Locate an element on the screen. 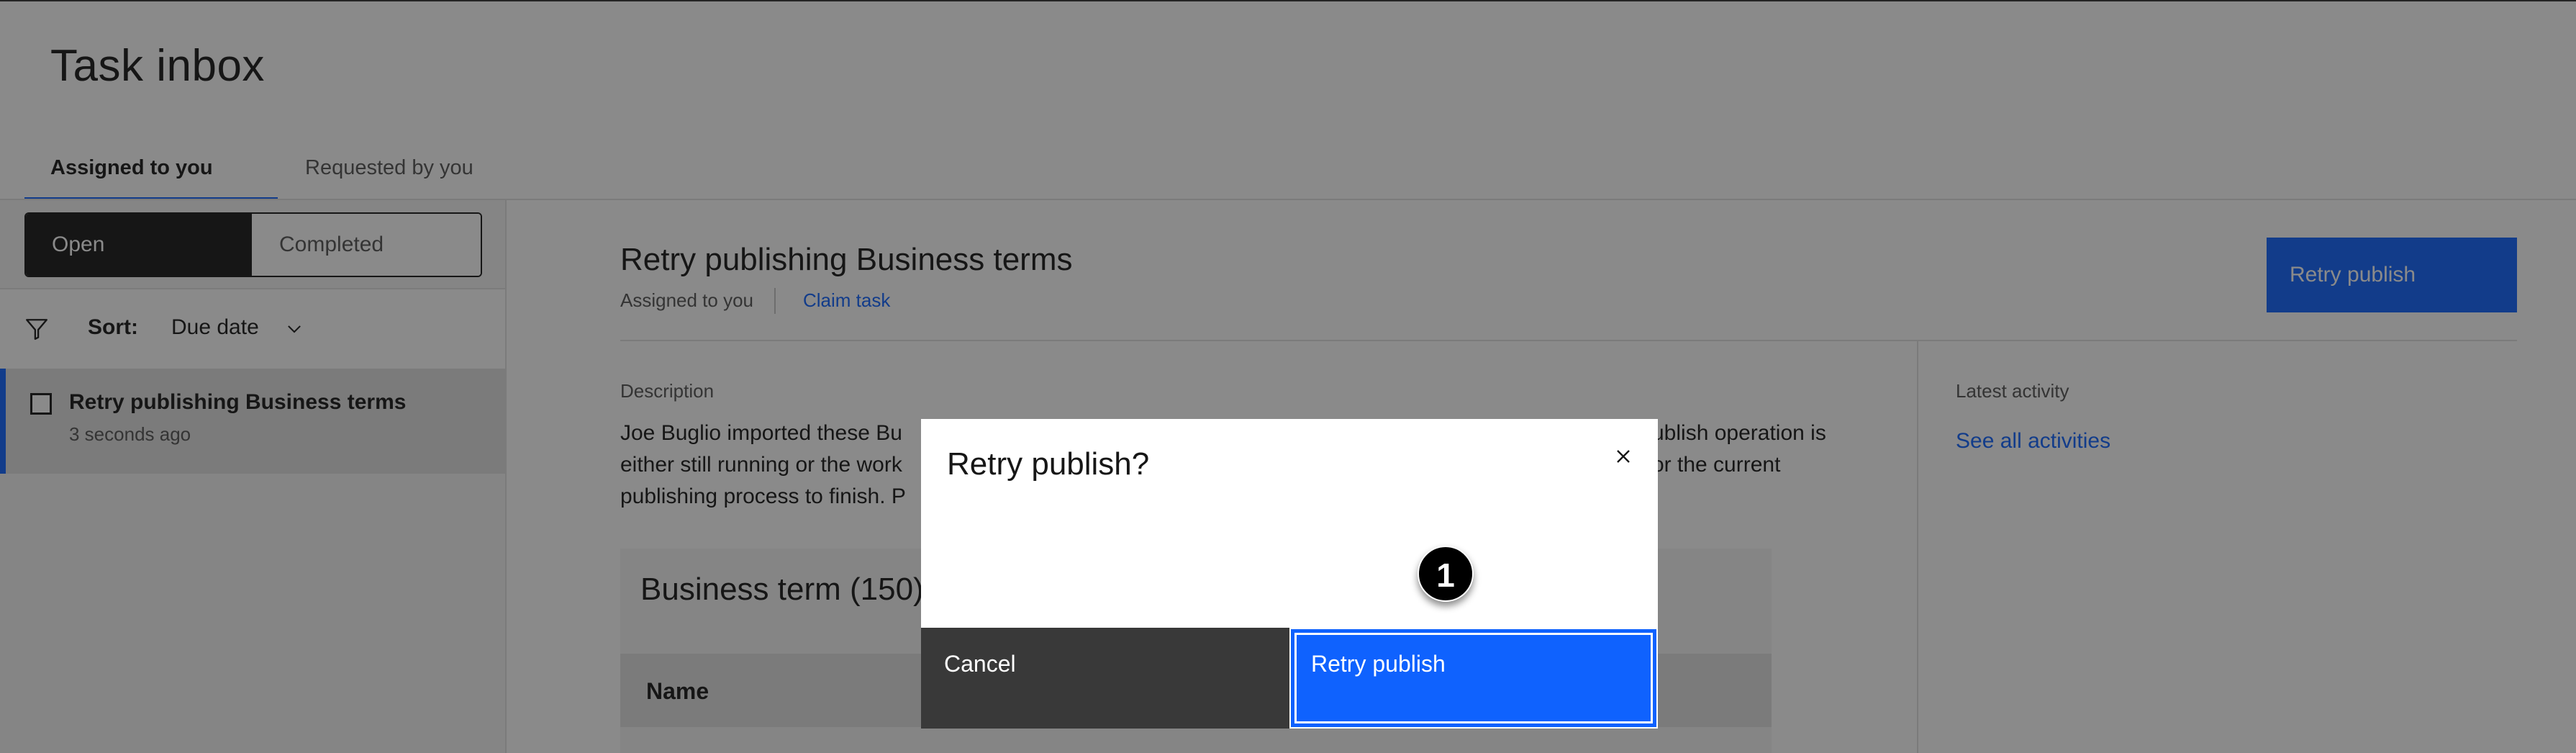 This screenshot has height=753, width=2576. retry-publish-modal: Retry publish? Cancel Retry publish is located at coordinates (1289, 574).